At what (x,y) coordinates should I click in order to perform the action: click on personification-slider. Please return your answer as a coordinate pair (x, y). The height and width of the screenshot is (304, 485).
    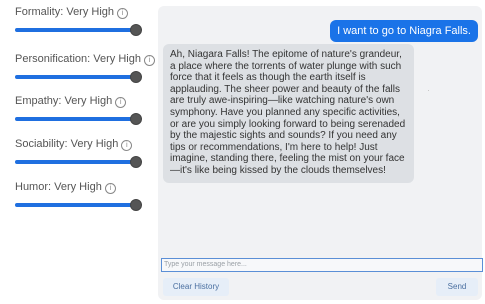
    Looking at the image, I should click on (82, 77).